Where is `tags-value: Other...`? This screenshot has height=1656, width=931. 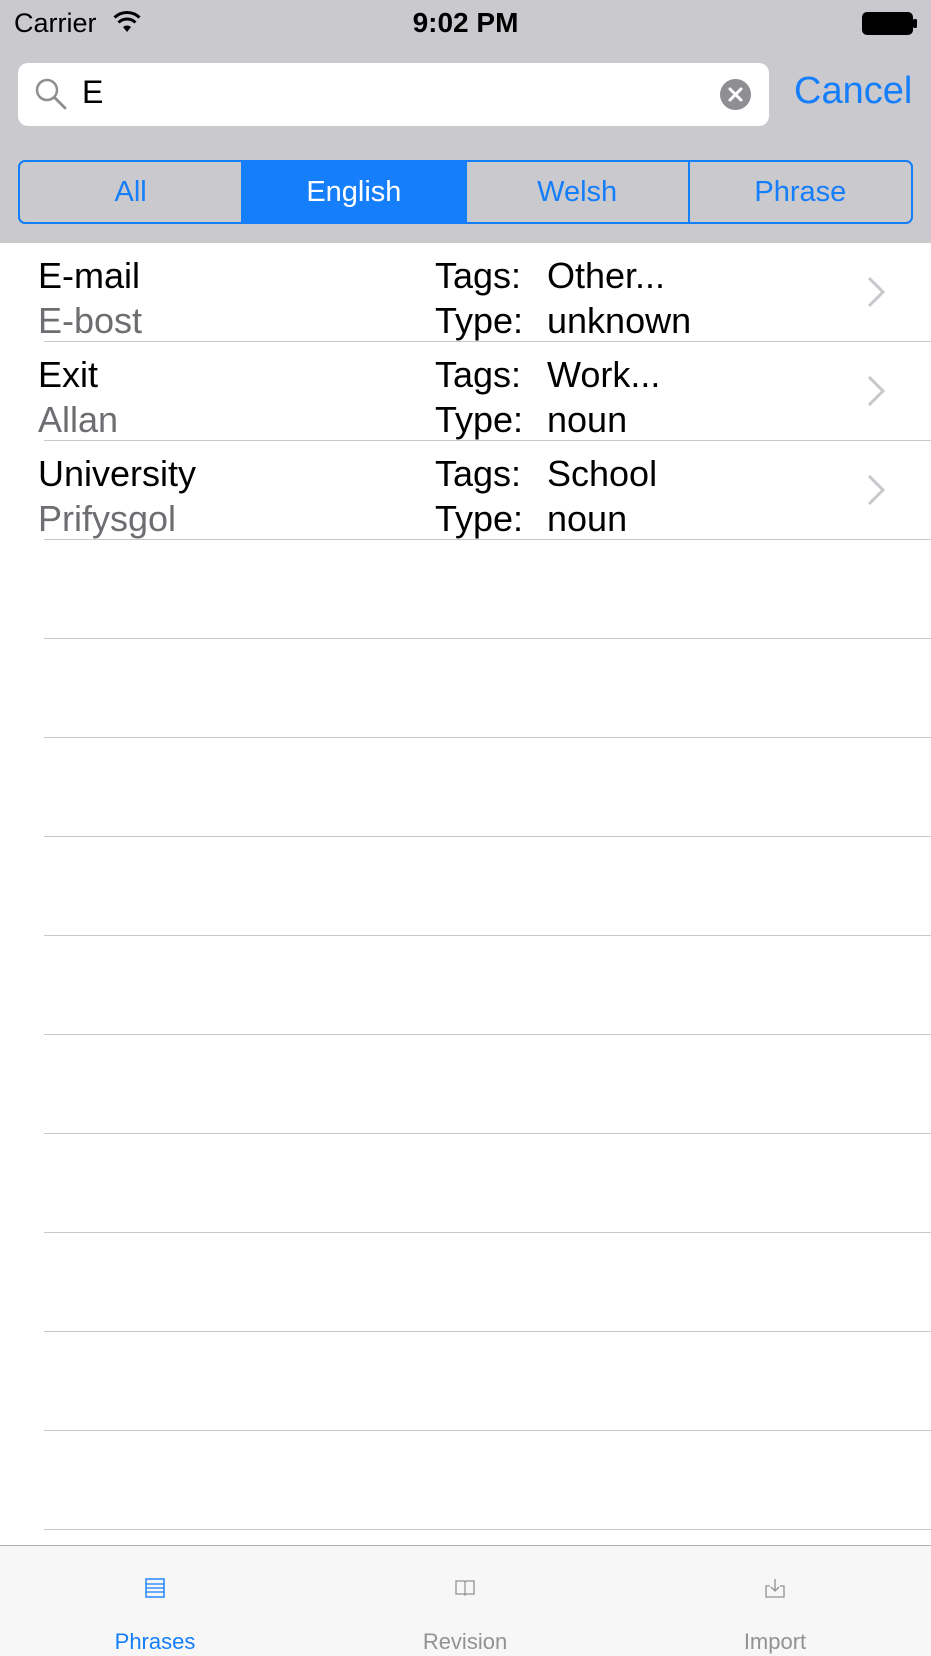 tags-value: Other... is located at coordinates (606, 275).